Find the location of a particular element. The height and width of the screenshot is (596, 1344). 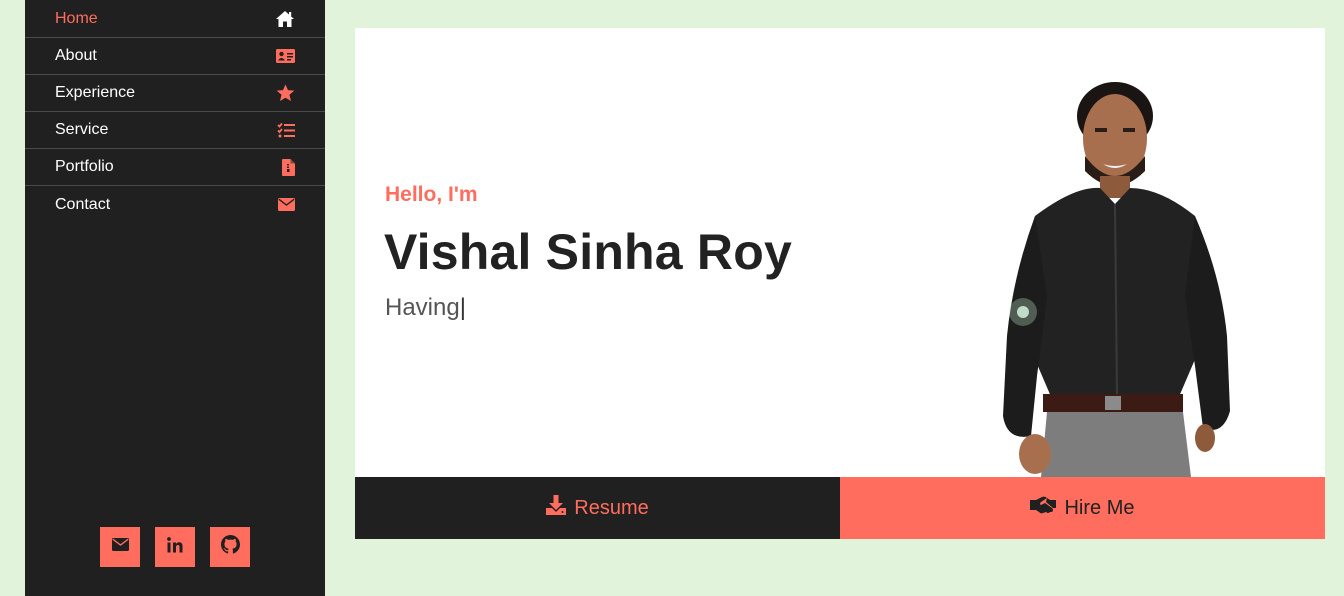

linkedin-icon is located at coordinates (175, 547).